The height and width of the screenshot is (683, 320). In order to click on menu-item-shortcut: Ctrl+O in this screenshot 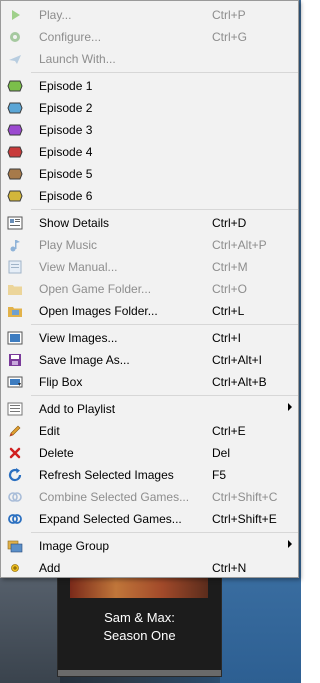, I will do `click(230, 289)`.